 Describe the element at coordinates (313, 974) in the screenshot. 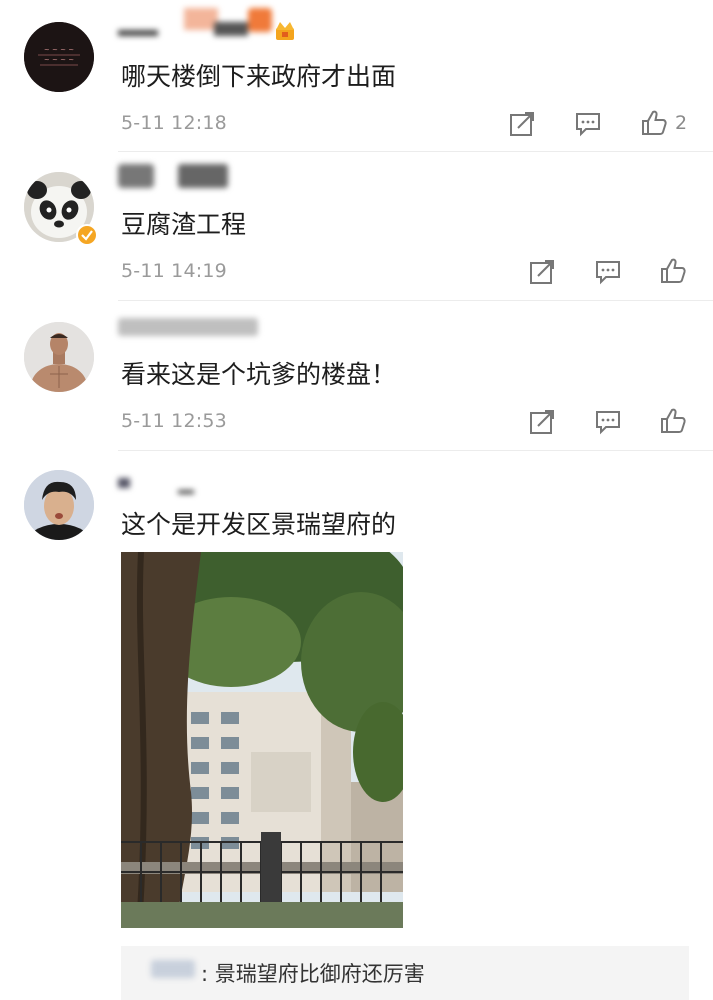

I see `reply-text: : 景瑞望府比御府还厉害` at that location.